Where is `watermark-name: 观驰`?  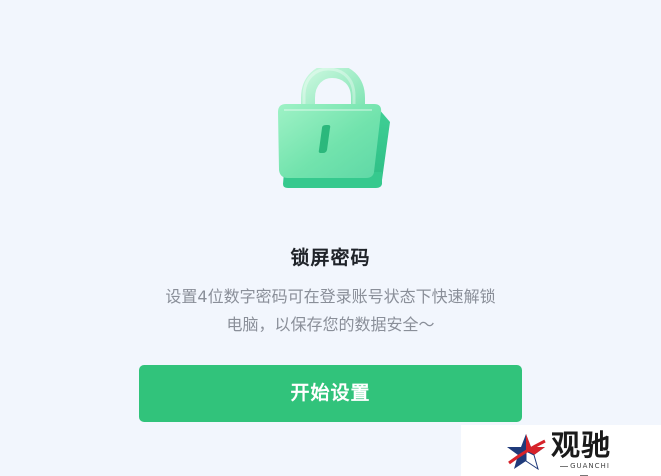
watermark-name: 观驰 is located at coordinates (581, 445).